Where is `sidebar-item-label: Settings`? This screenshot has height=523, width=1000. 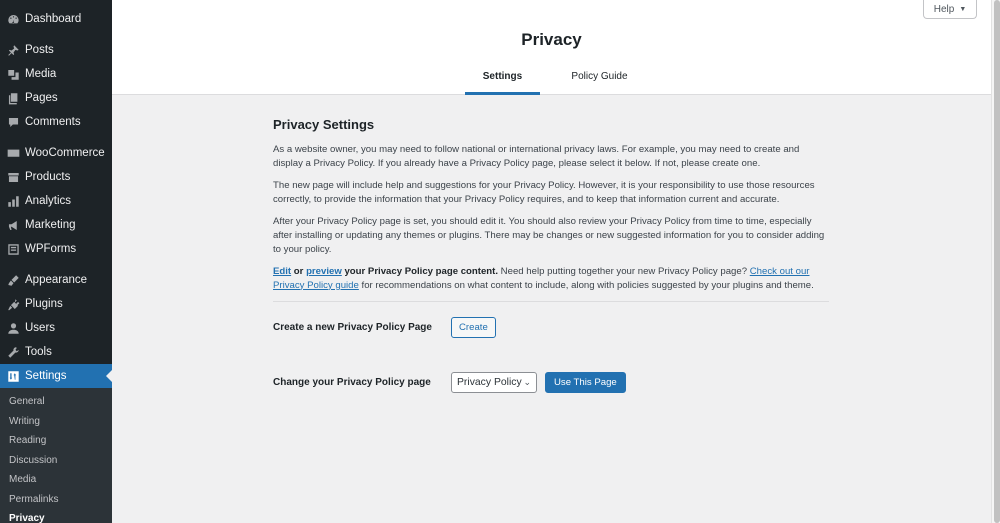 sidebar-item-label: Settings is located at coordinates (46, 376).